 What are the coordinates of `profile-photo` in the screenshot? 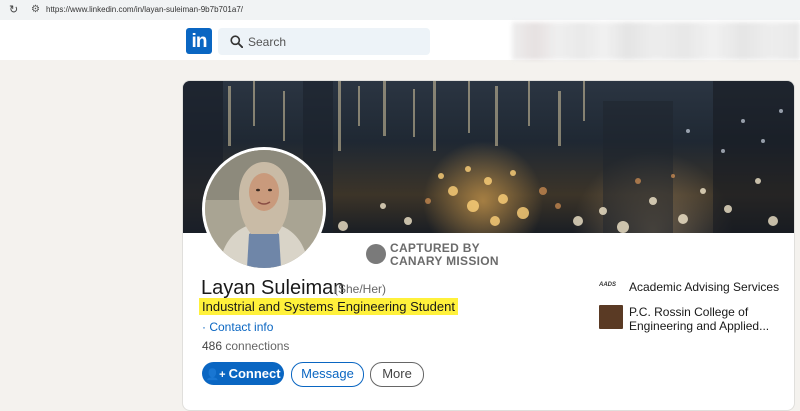 It's located at (264, 209).